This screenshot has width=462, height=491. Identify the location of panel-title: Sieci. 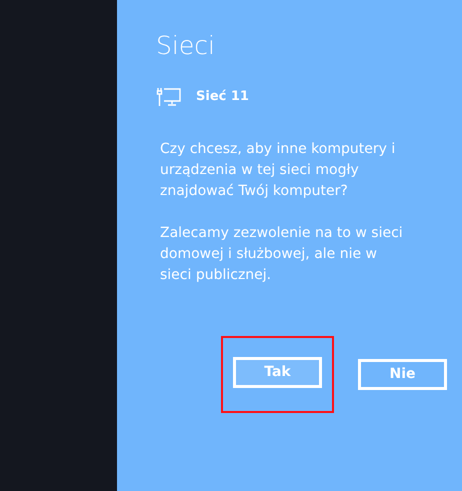
(186, 46).